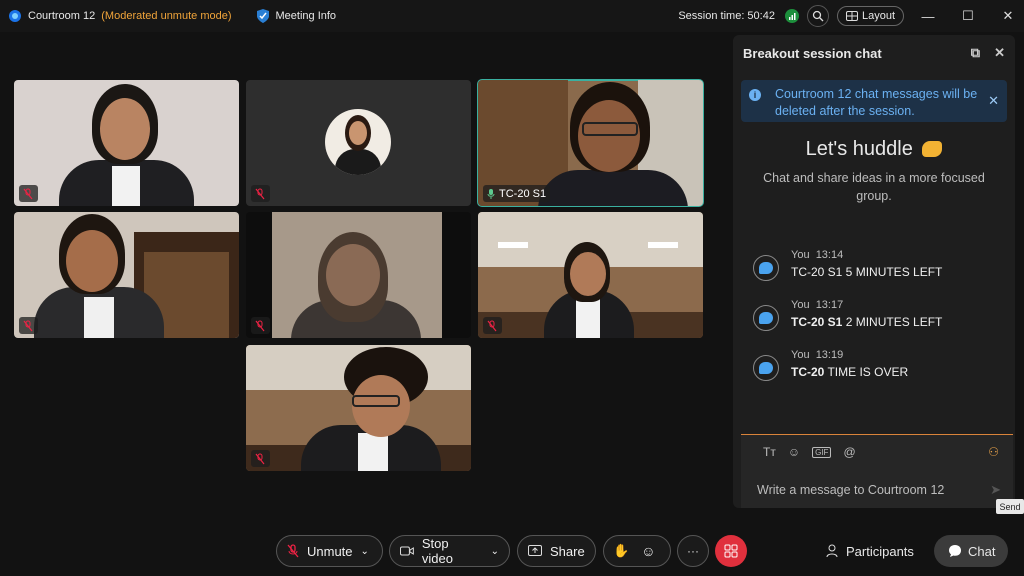  I want to click on message-text: TC-20 S1 5 MINUTES LEFT, so click(867, 272).